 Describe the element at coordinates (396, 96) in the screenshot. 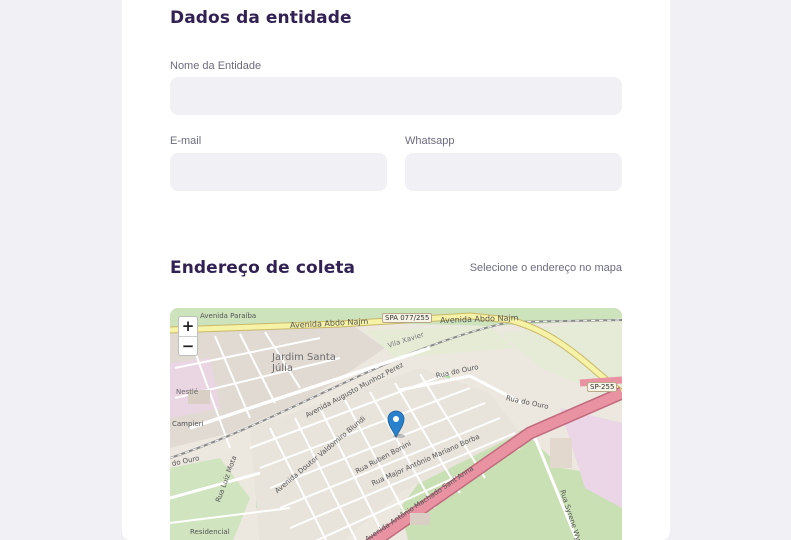

I see `entity-name-input` at that location.